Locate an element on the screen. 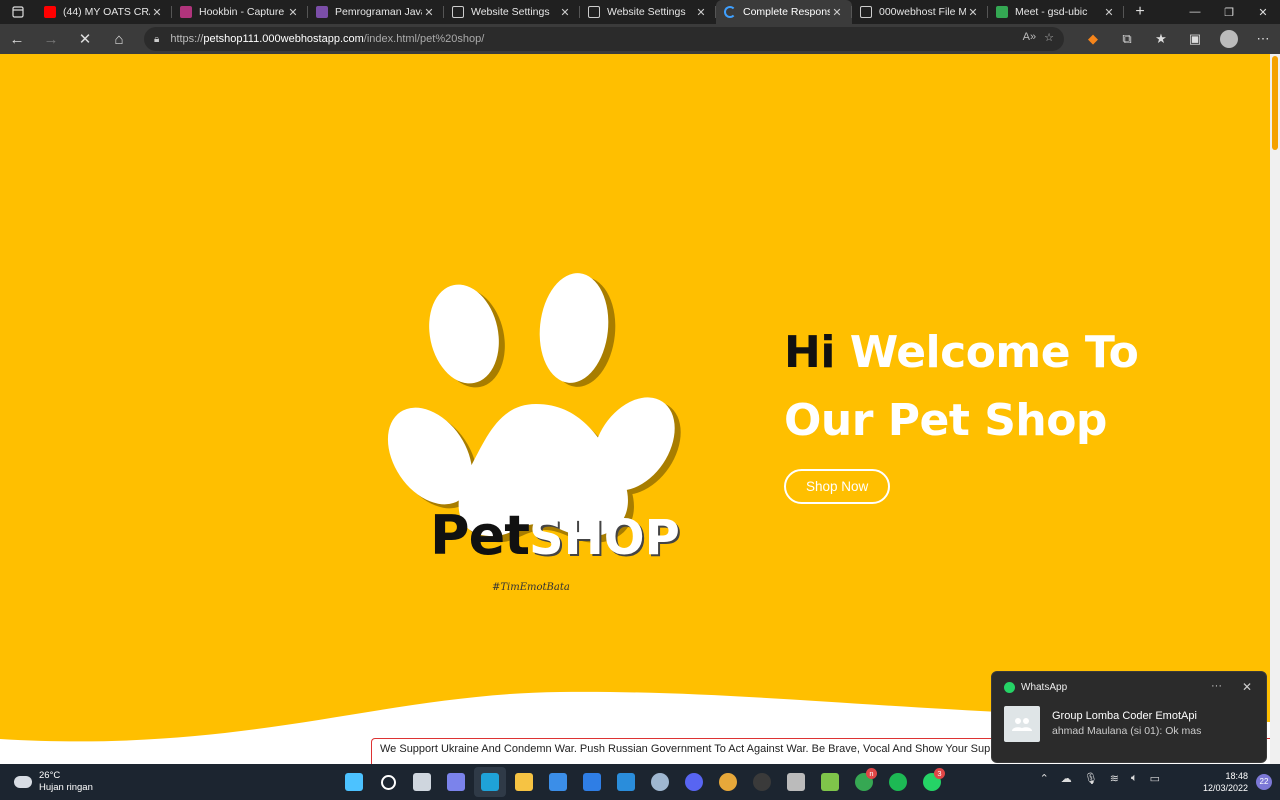 This screenshot has height=800, width=1280. settings-more-icon: ⋯ is located at coordinates (1263, 39).